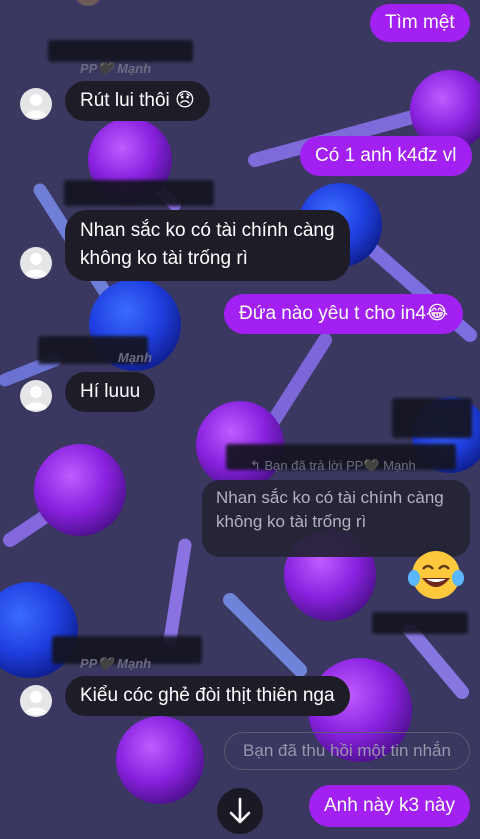 This screenshot has width=480, height=839. I want to click on outgoing-message: Có 1 anh k4đz vl, so click(386, 156).